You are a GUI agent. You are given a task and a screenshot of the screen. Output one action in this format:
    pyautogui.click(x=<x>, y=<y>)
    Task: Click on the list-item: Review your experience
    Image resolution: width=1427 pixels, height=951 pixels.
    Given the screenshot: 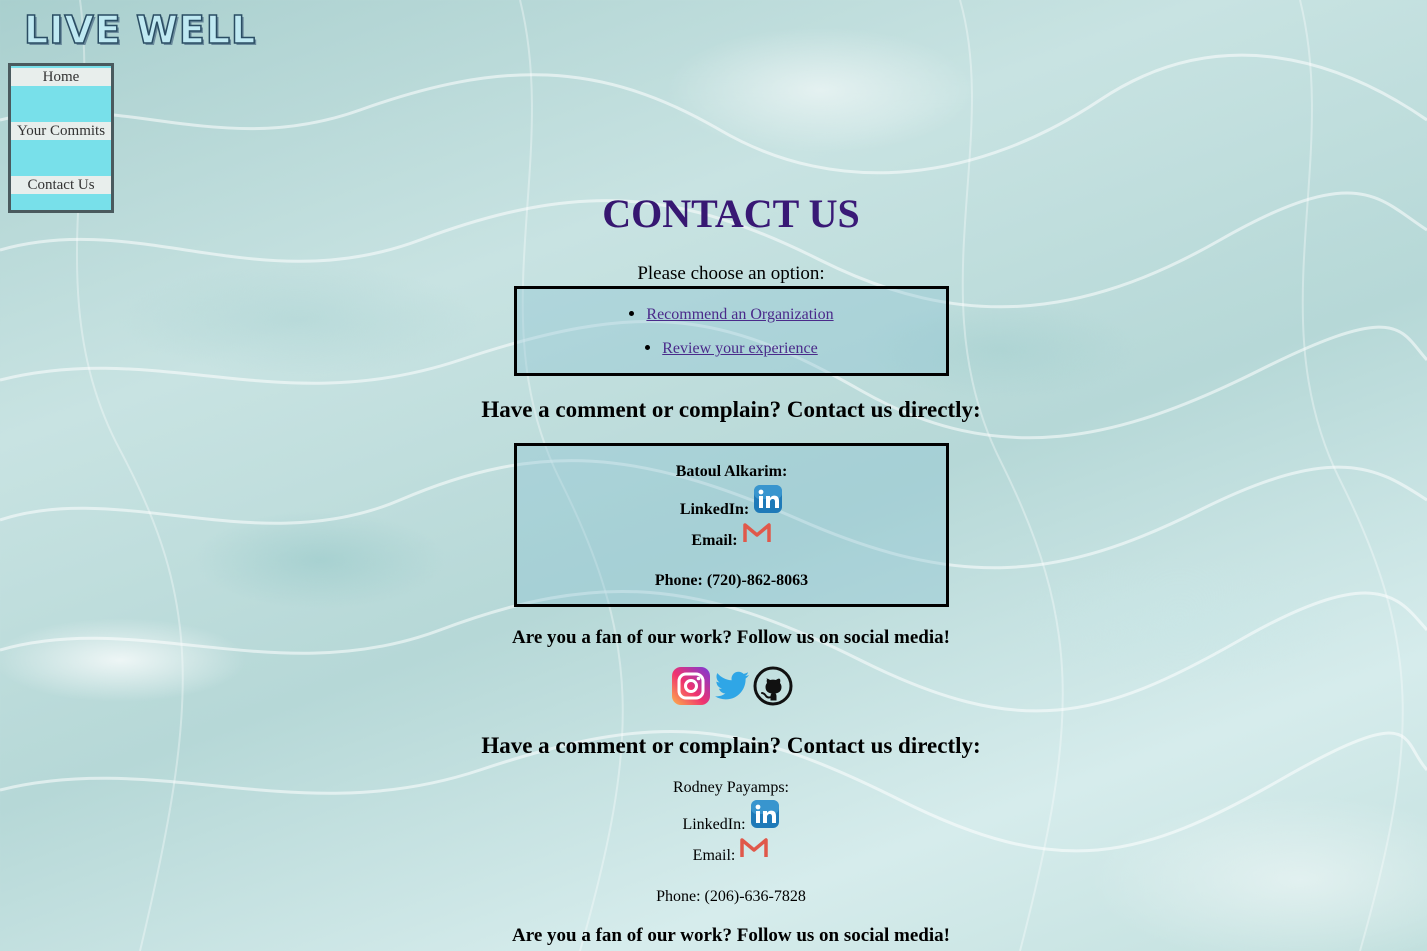 What is the action you would take?
    pyautogui.click(x=731, y=349)
    